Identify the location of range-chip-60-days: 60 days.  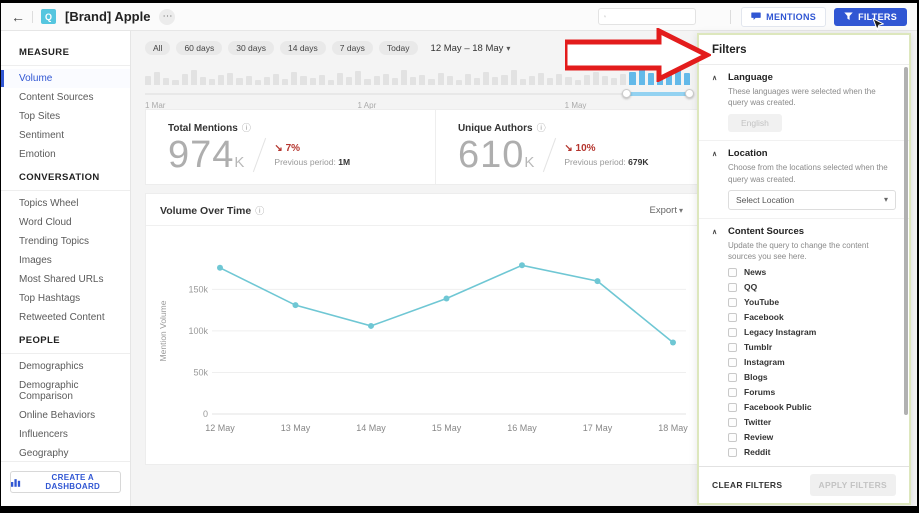
(199, 48).